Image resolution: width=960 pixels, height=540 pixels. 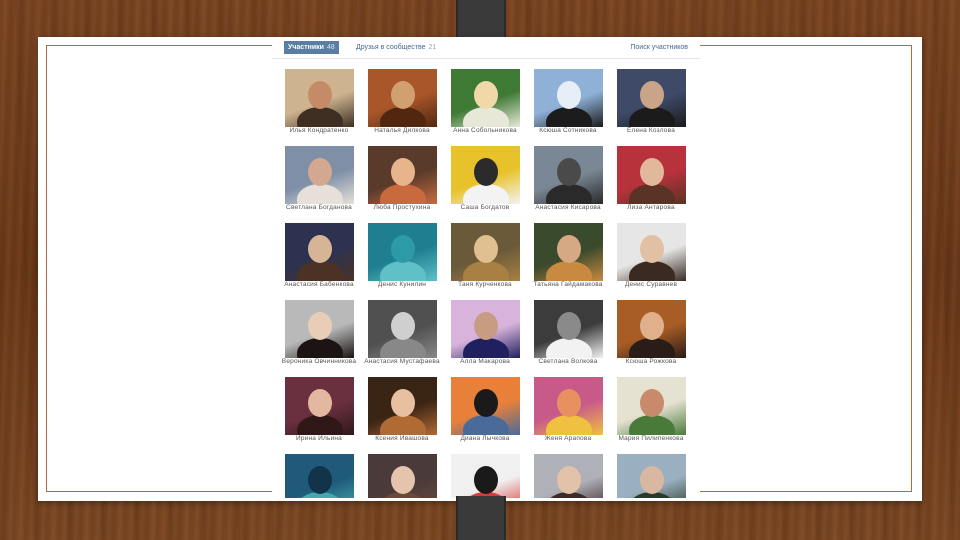 What do you see at coordinates (568, 130) in the screenshot?
I see `member-name: Ксюша Сотникова` at bounding box center [568, 130].